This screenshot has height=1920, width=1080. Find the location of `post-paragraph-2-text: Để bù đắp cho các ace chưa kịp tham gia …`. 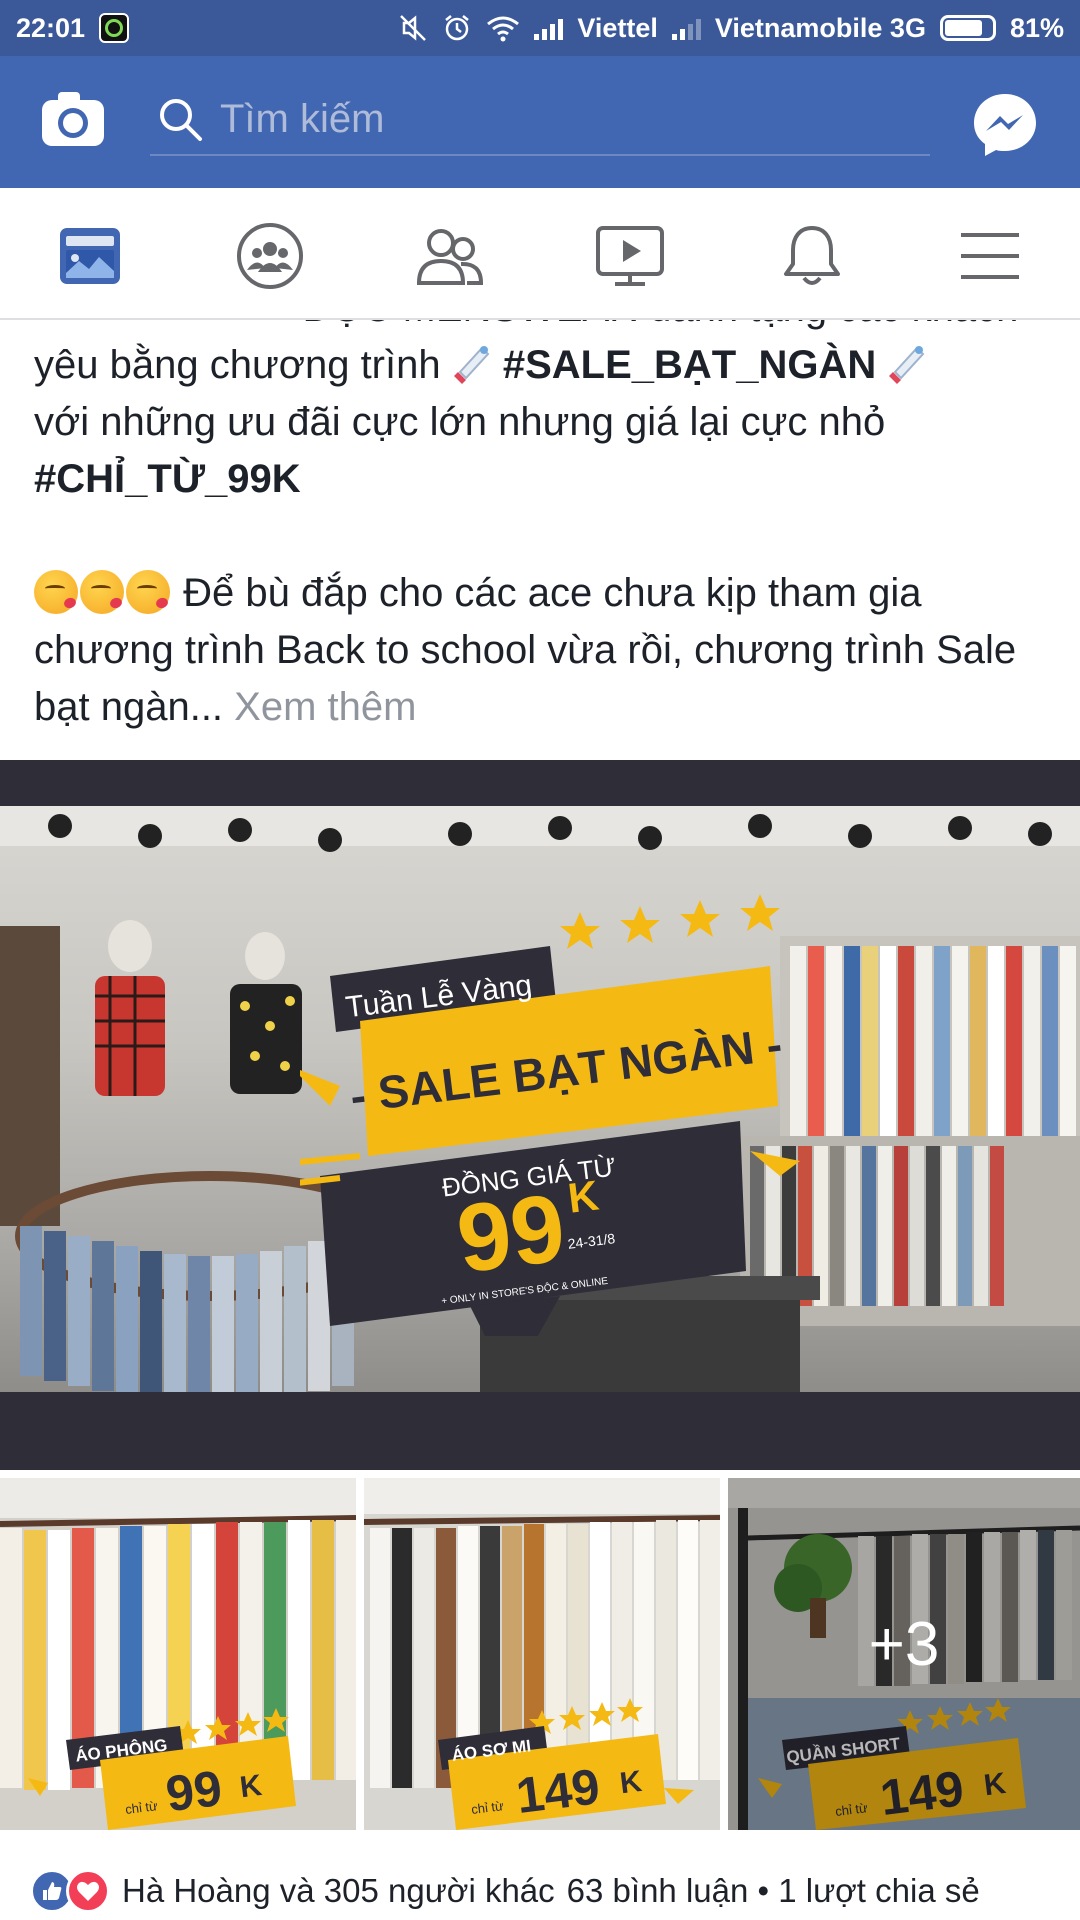

post-paragraph-2-text: Để bù đắp cho các ace chưa kịp tham gia … is located at coordinates (525, 650).